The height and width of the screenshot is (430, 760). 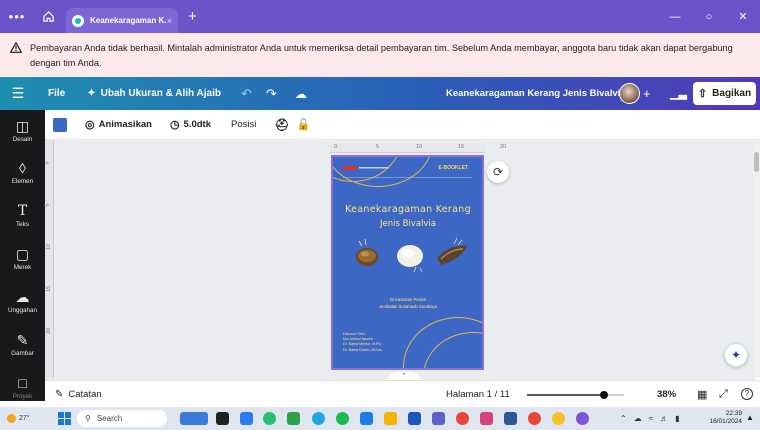 I want to click on window-controls: — ○ ✕, so click(x=709, y=16).